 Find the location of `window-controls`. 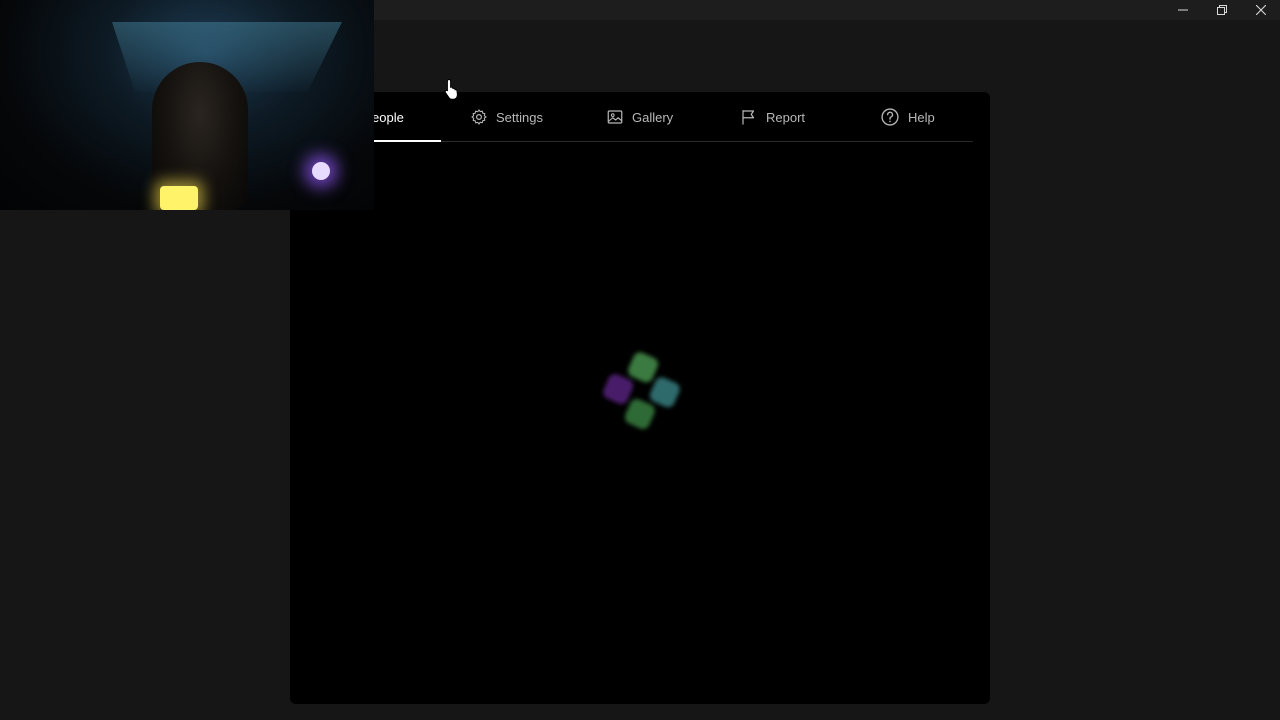

window-controls is located at coordinates (1221, 10).